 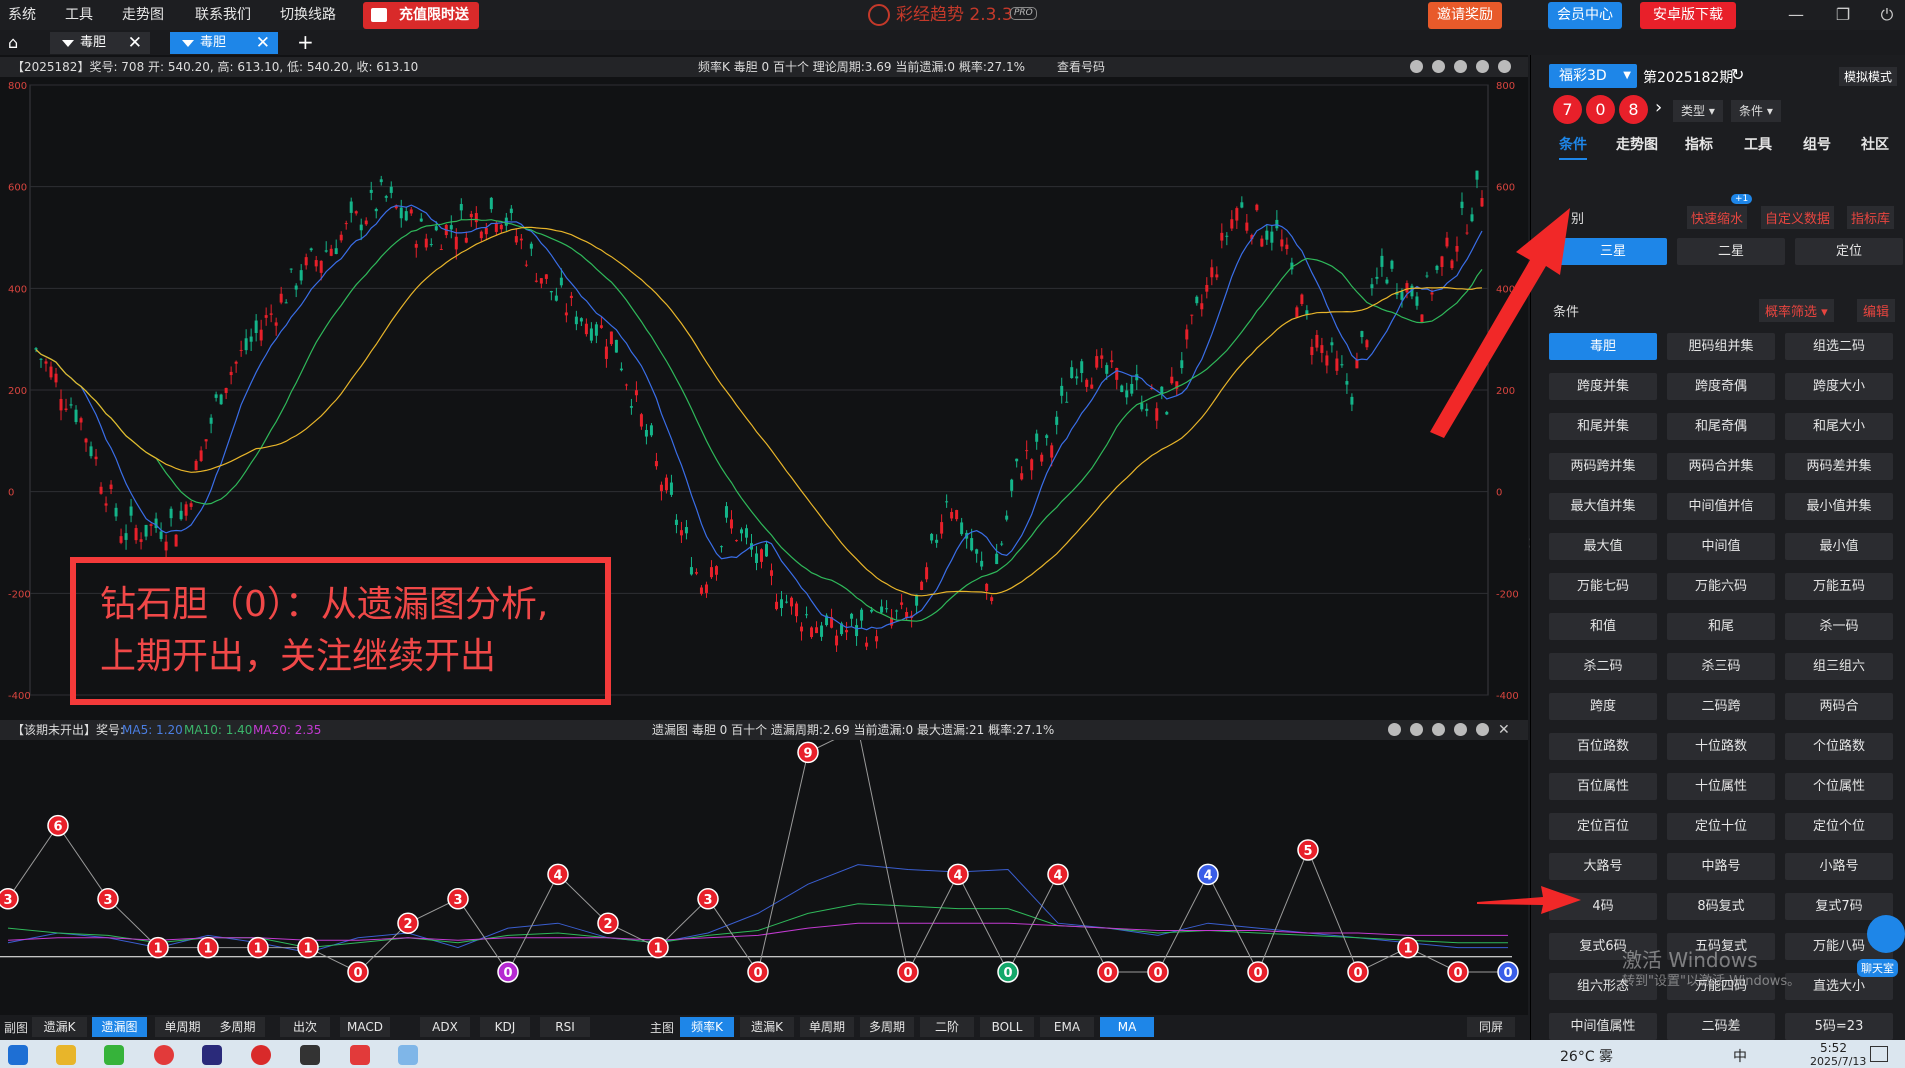 I want to click on condition-button: 中路号, so click(x=1721, y=866).